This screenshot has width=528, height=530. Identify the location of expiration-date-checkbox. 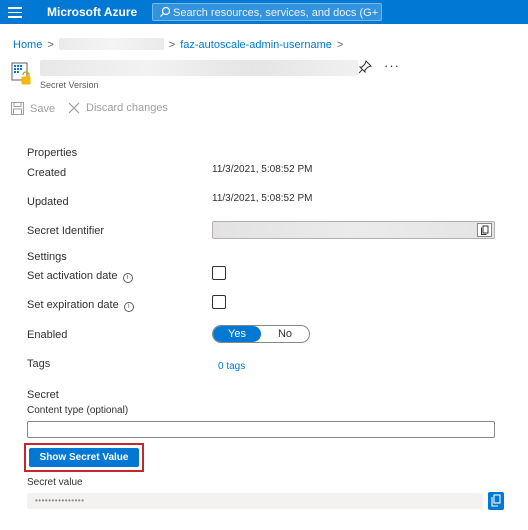
(219, 302).